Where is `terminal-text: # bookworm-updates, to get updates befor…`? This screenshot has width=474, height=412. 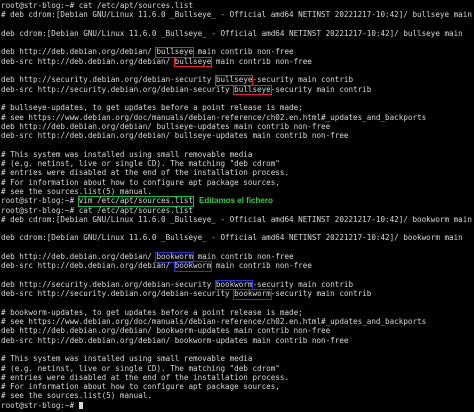 terminal-text: # bookworm-updates, to get updates befor… is located at coordinates (152, 312).